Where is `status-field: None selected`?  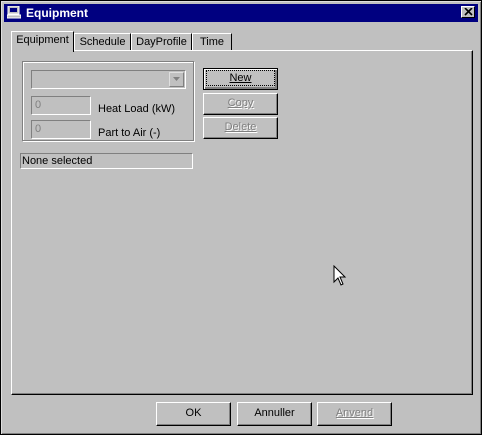
status-field: None selected is located at coordinates (106, 161).